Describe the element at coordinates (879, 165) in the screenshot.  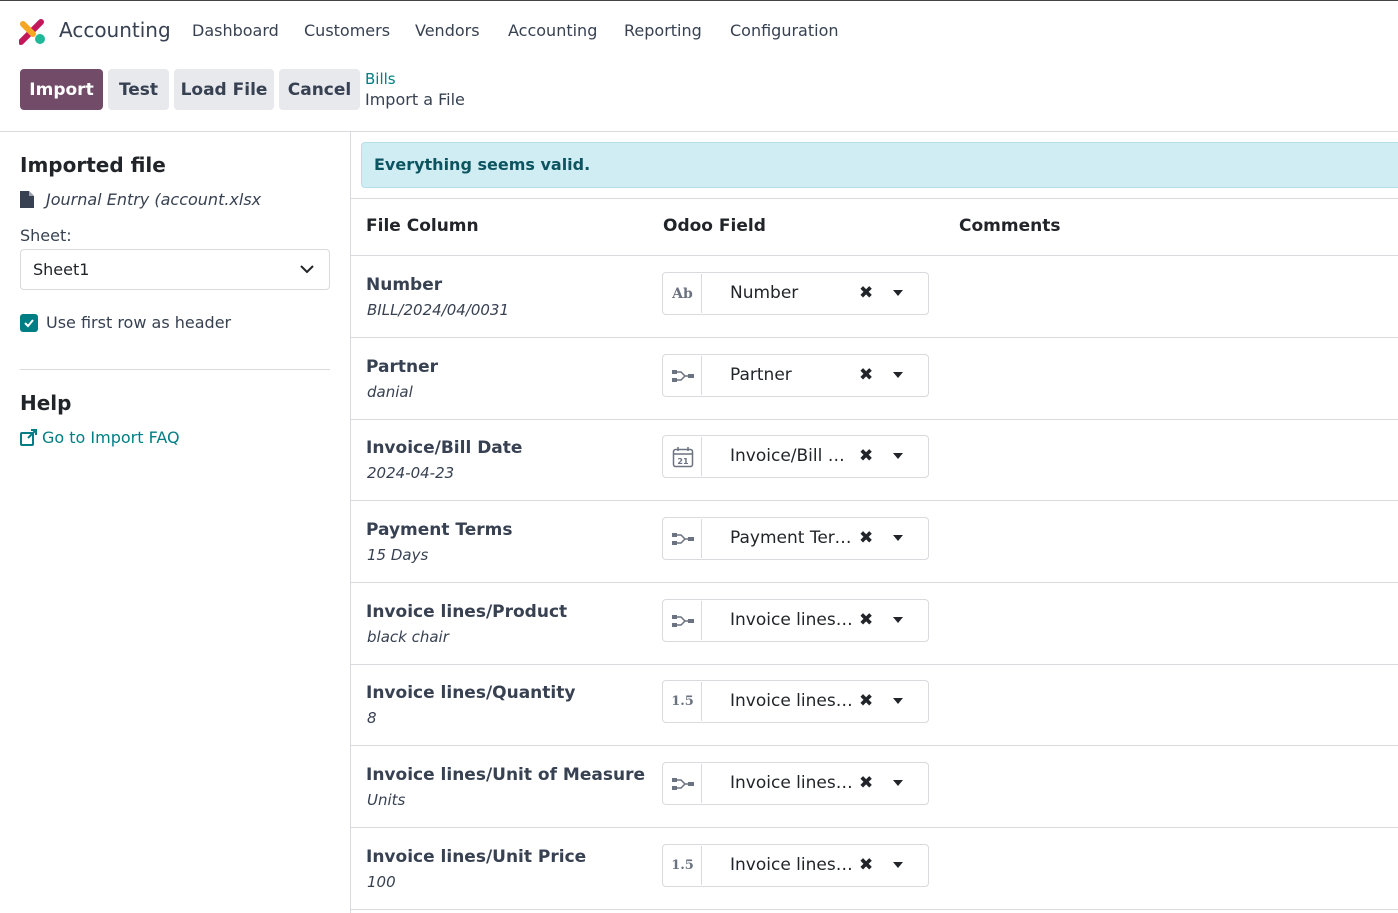
I see `validation-alert: Everything seems valid.` at that location.